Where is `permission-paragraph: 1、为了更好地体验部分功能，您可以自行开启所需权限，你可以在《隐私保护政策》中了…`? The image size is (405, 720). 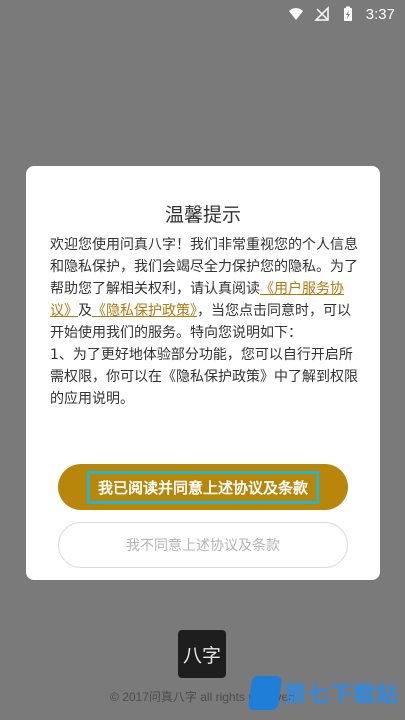
permission-paragraph: 1、为了更好地体验部分功能，您可以自行开启所需权限，你可以在《隐私保护政策》中了… is located at coordinates (204, 377).